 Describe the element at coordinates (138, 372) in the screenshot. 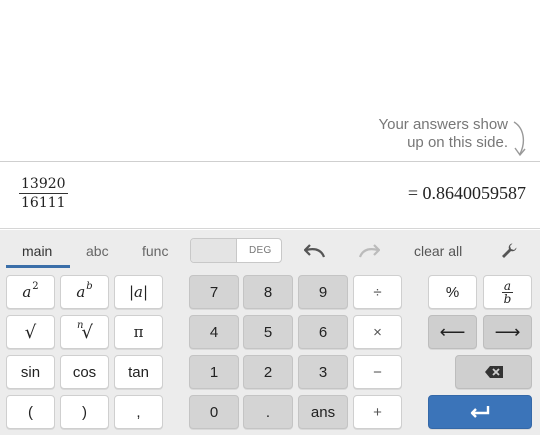

I see `key-tan: tan` at that location.